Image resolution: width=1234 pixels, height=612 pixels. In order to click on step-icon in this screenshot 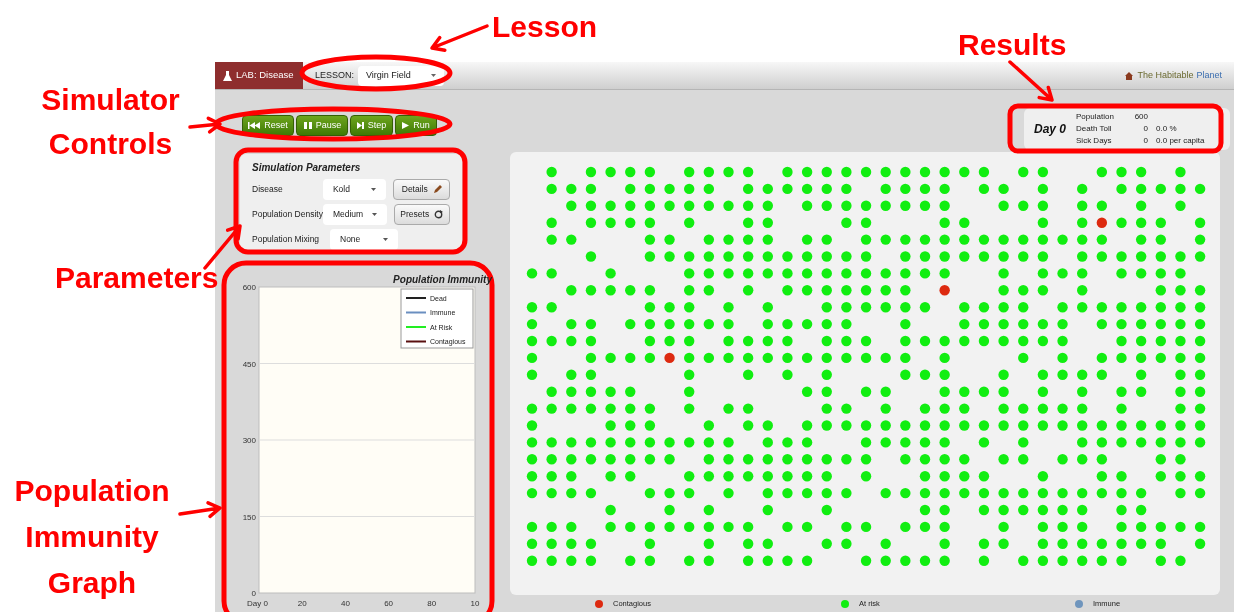, I will do `click(360, 125)`.